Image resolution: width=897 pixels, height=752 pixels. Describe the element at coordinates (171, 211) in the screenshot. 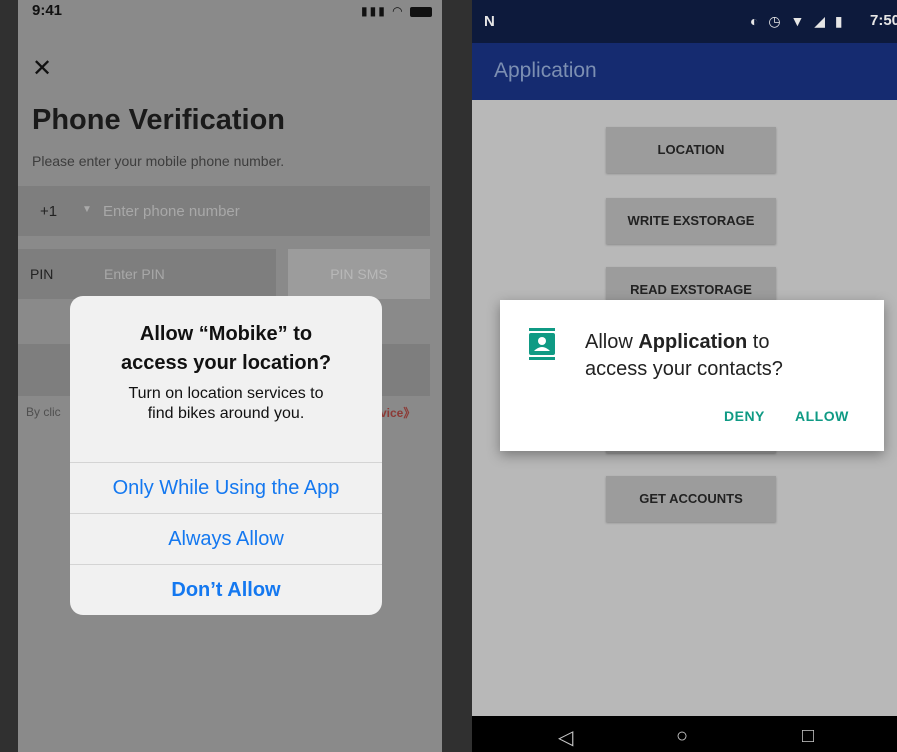

I see `phone-input: Enter phone number` at that location.